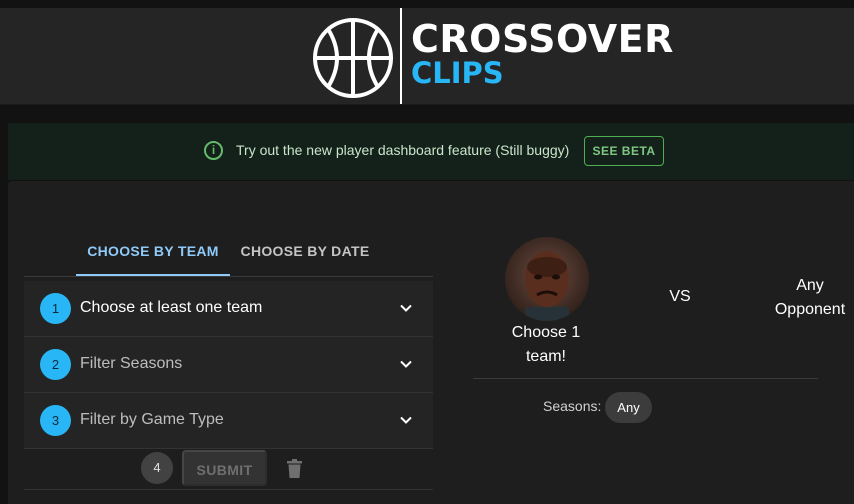  I want to click on opponent-label: Any Opponent, so click(810, 297).